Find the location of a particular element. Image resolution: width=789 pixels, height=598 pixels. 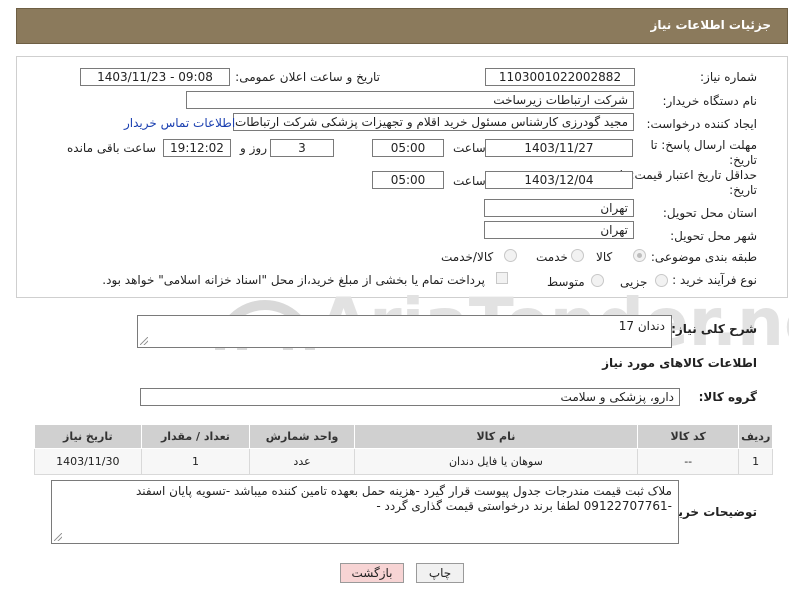

validity-time-field: 05:00 is located at coordinates (408, 180).